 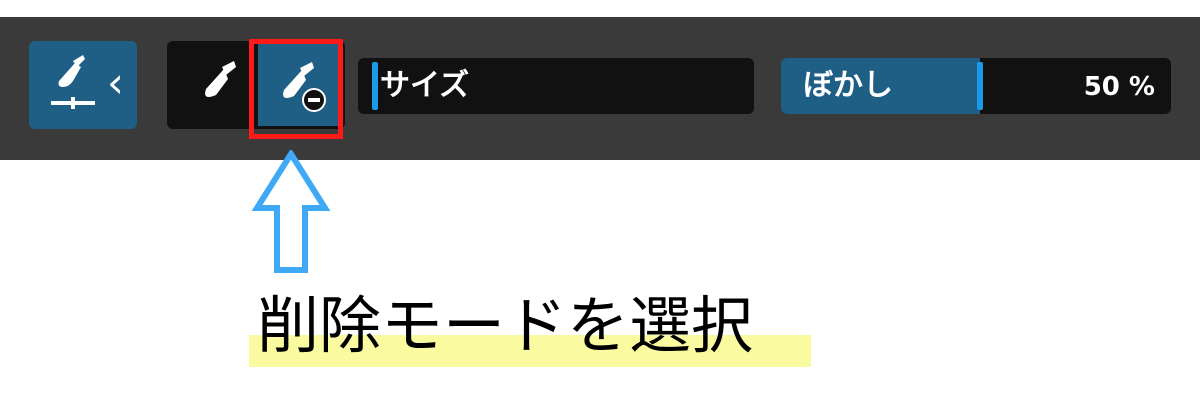 I want to click on blur-slider-label: ぼかし, so click(x=848, y=85).